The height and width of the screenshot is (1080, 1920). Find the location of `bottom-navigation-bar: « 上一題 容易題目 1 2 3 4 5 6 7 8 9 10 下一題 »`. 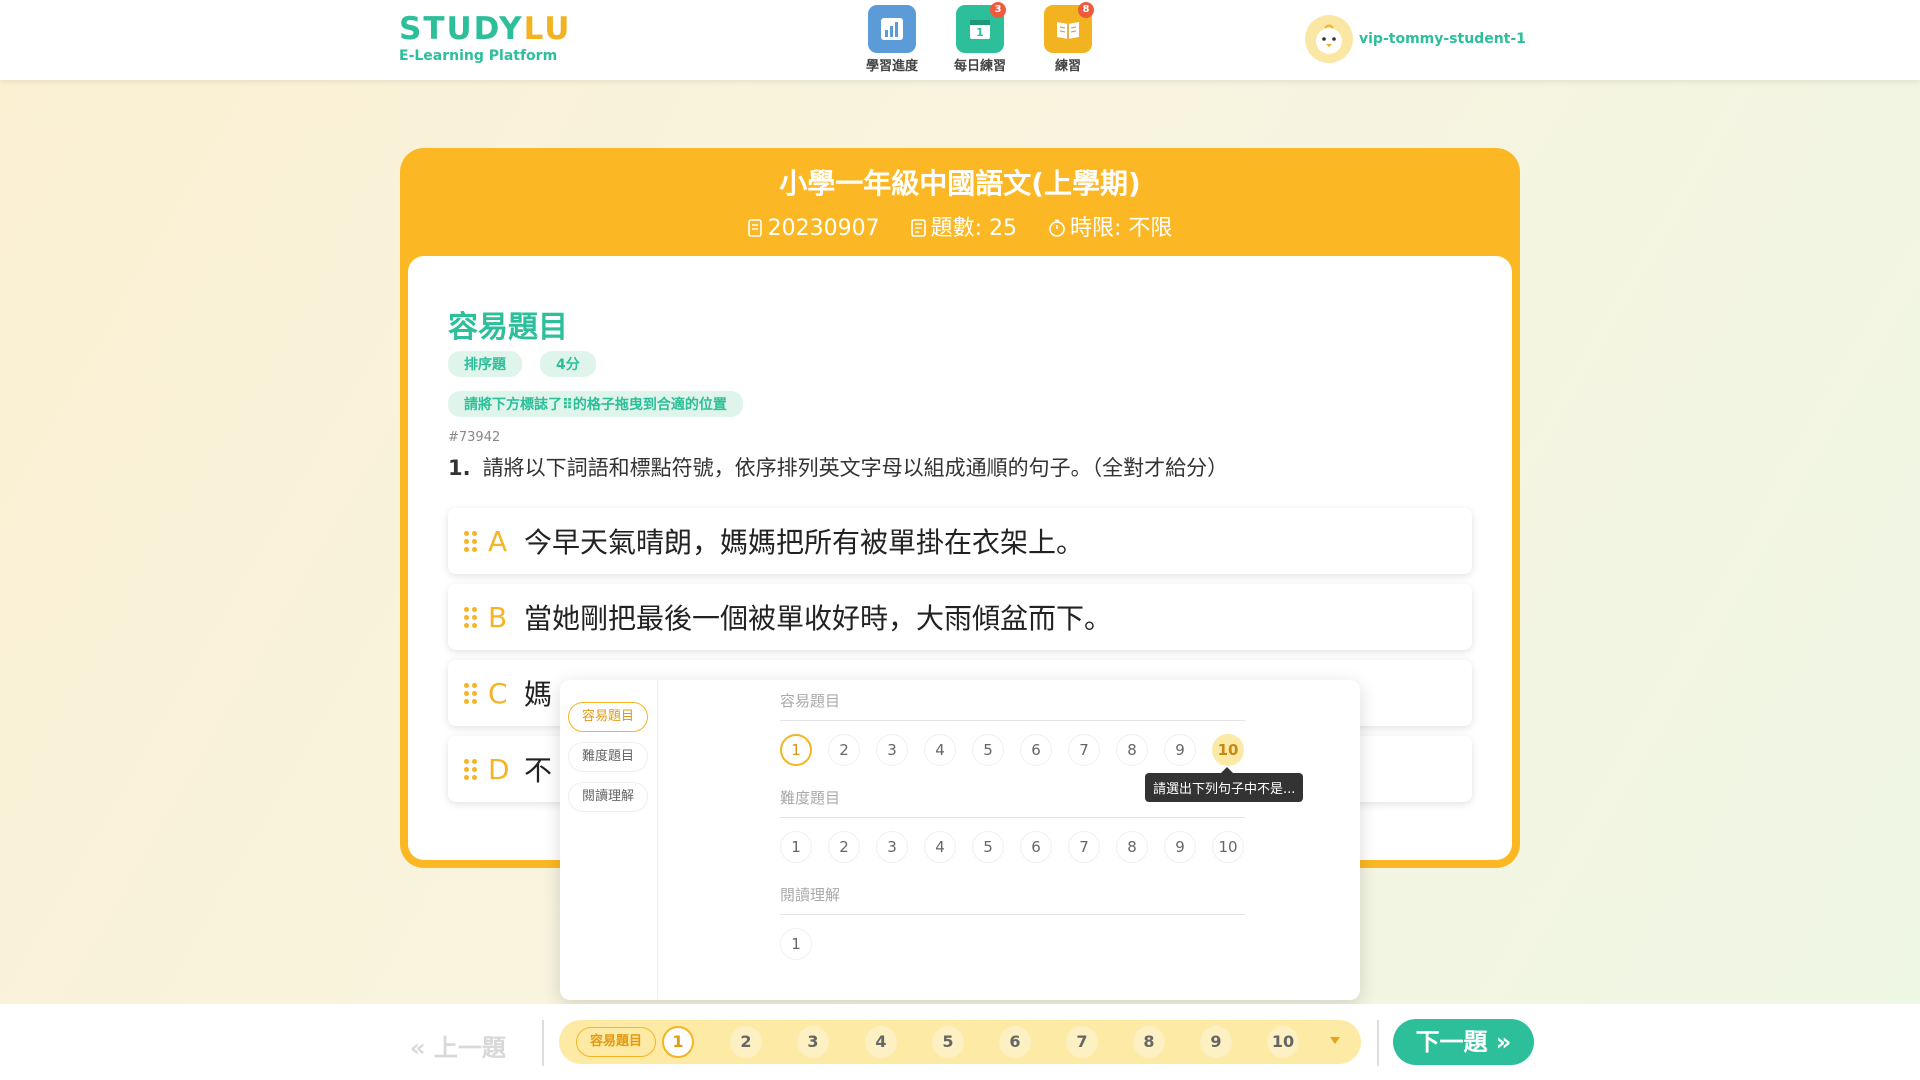

bottom-navigation-bar: « 上一題 容易題目 1 2 3 4 5 6 7 8 9 10 下一題 » is located at coordinates (960, 1042).